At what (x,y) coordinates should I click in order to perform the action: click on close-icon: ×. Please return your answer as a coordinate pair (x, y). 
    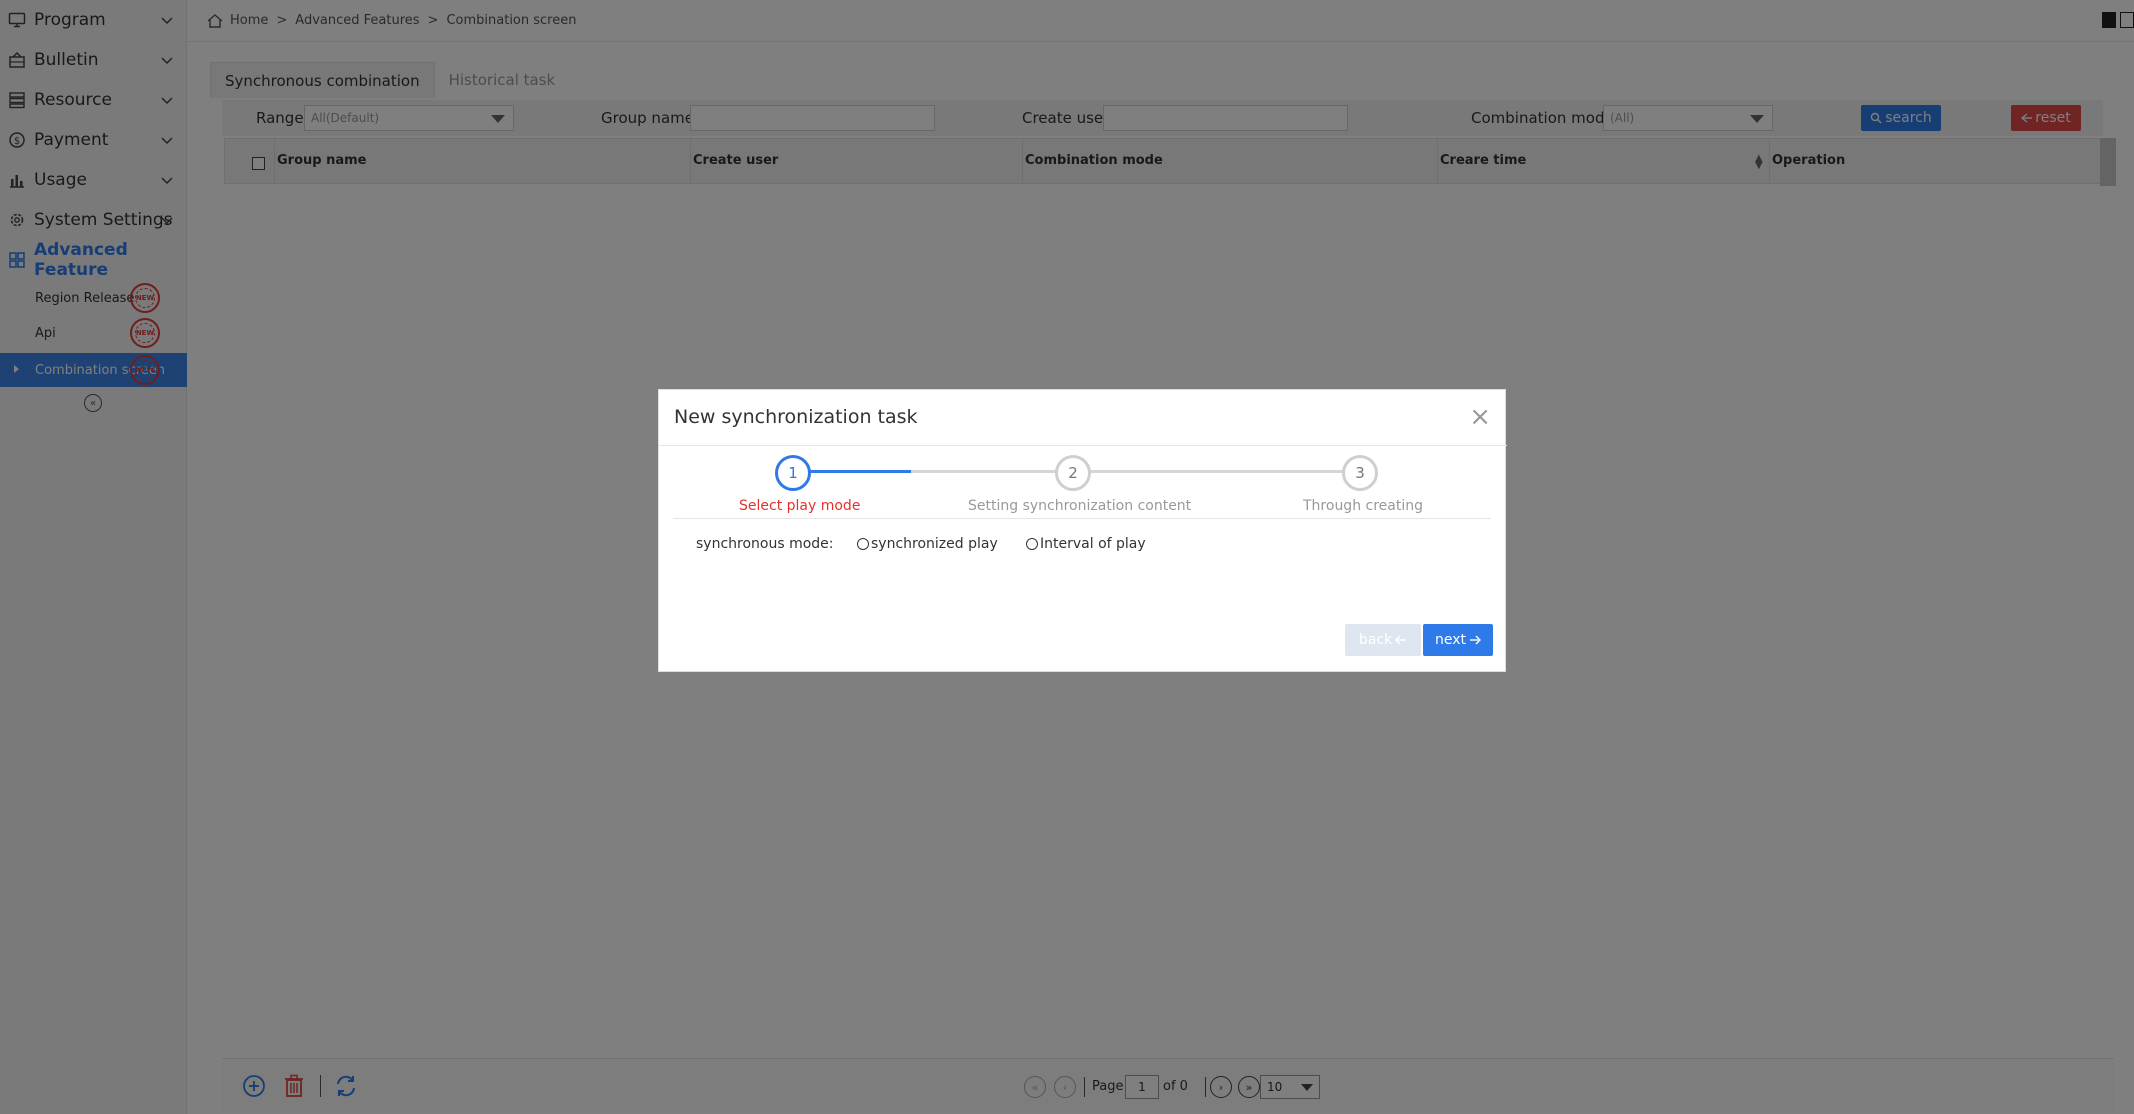
    Looking at the image, I should click on (1480, 417).